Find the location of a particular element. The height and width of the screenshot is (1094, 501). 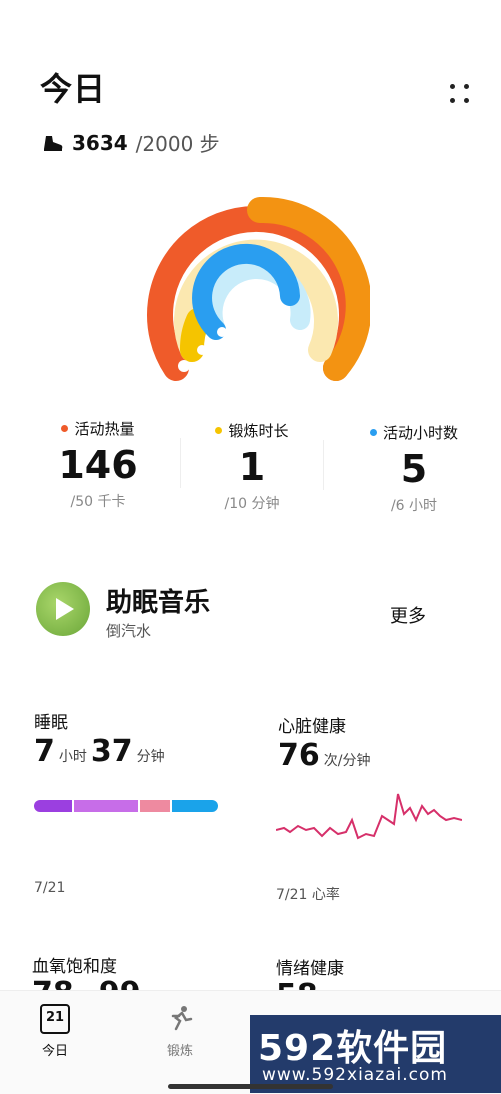

watermark-brand: 592软件园 is located at coordinates (353, 1048).